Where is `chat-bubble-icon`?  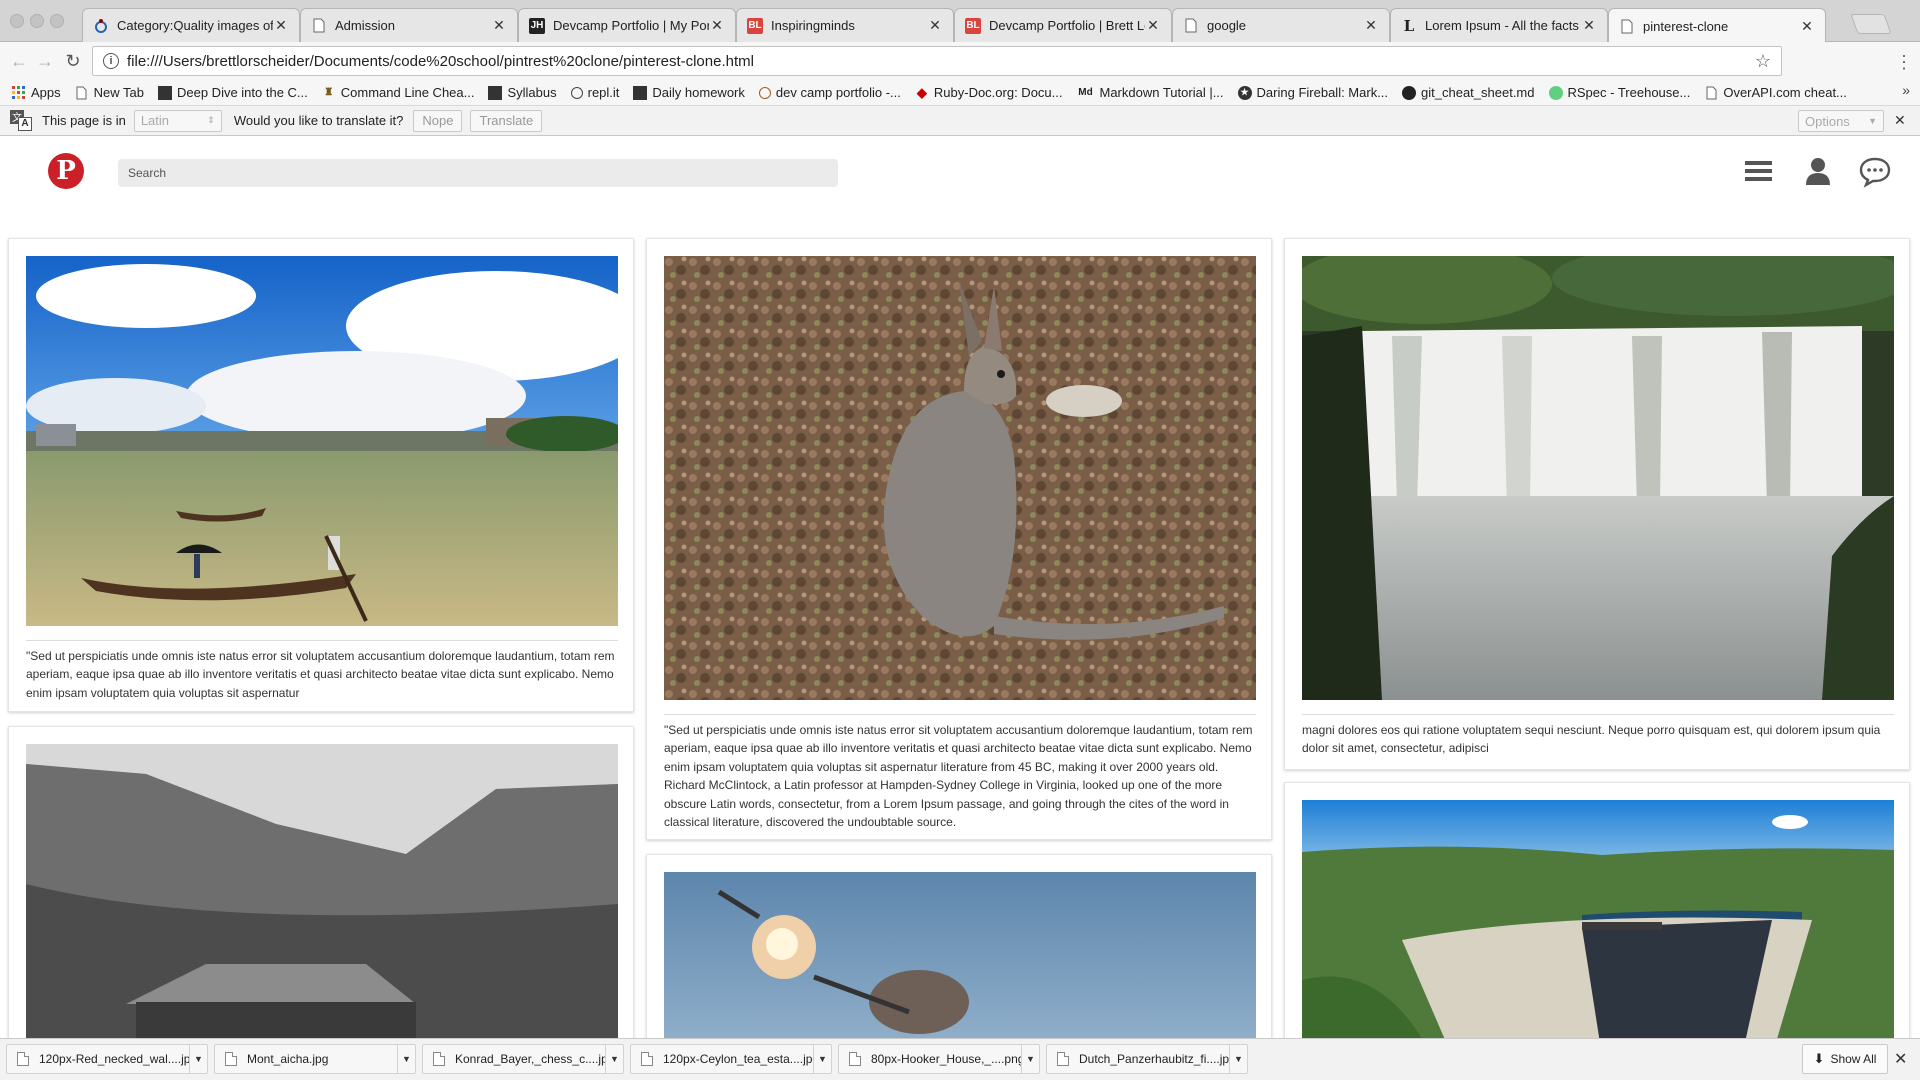
chat-bubble-icon is located at coordinates (1875, 171).